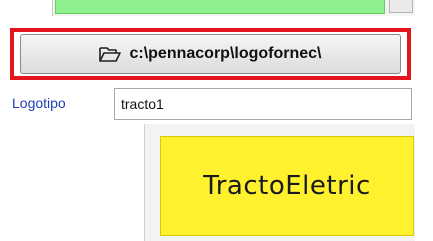  What do you see at coordinates (110, 54) in the screenshot?
I see `folder-open-icon` at bounding box center [110, 54].